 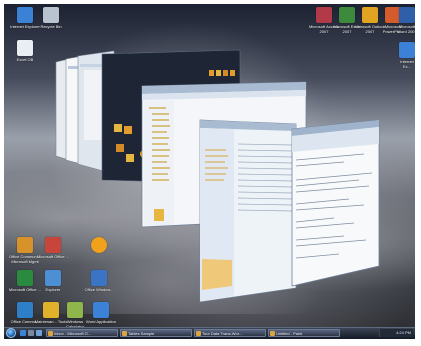 I want to click on explorer-icon, so click(x=53, y=278).